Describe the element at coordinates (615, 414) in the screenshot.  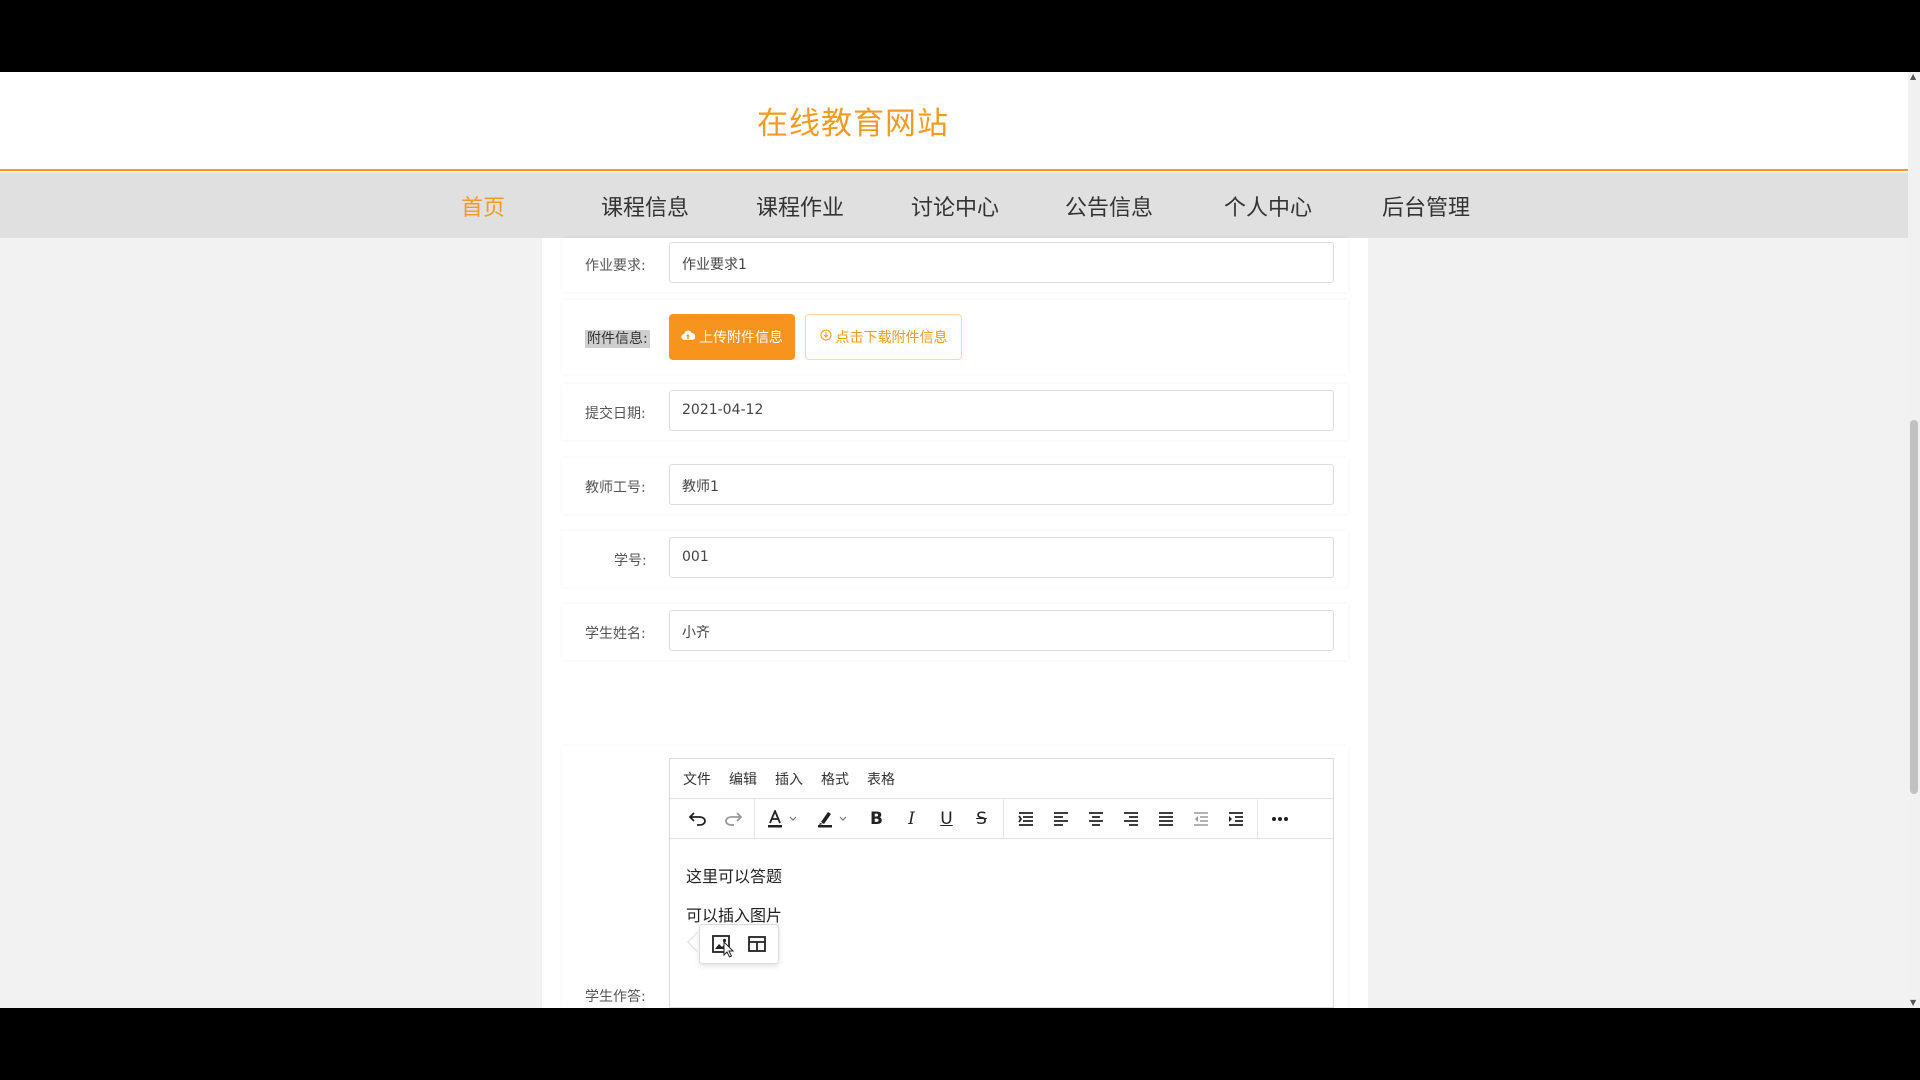
I see `submit-date-label: 提交日期:` at that location.